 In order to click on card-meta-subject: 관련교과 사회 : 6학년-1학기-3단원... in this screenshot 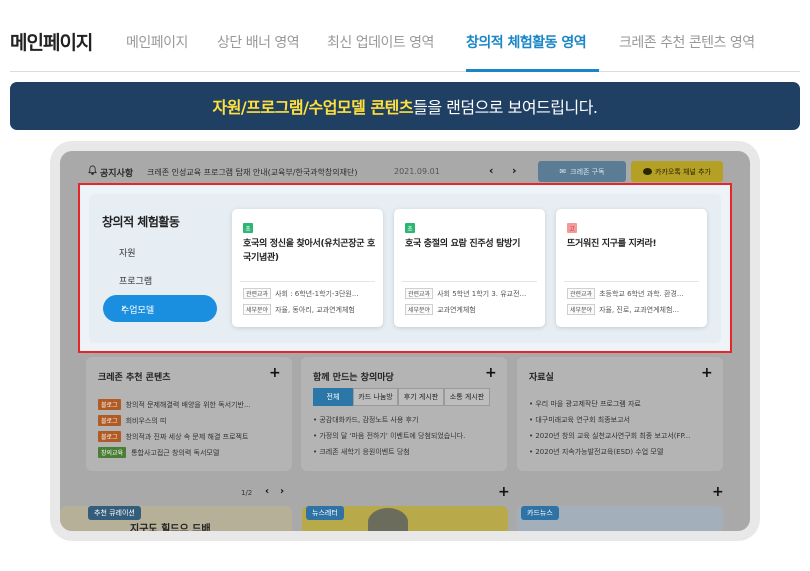, I will do `click(310, 293)`.